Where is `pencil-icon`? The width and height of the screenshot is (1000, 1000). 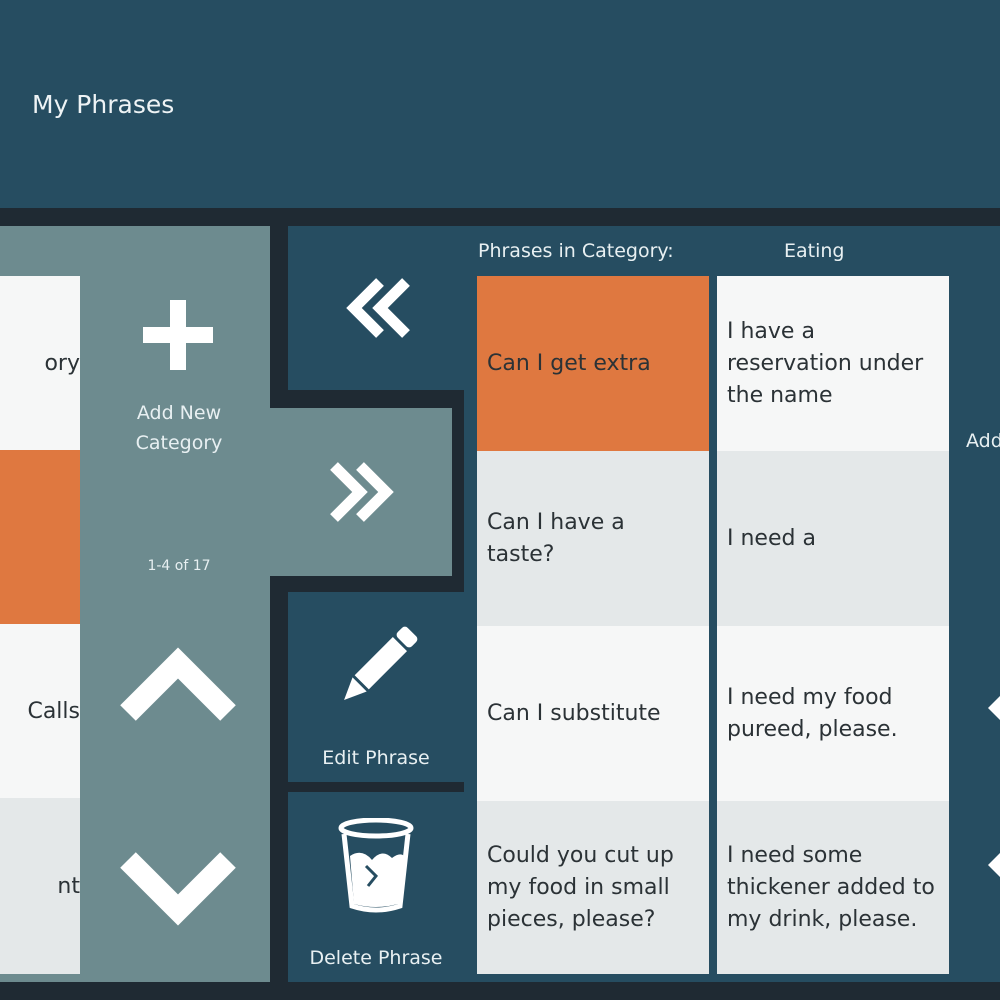
pencil-icon is located at coordinates (381, 663).